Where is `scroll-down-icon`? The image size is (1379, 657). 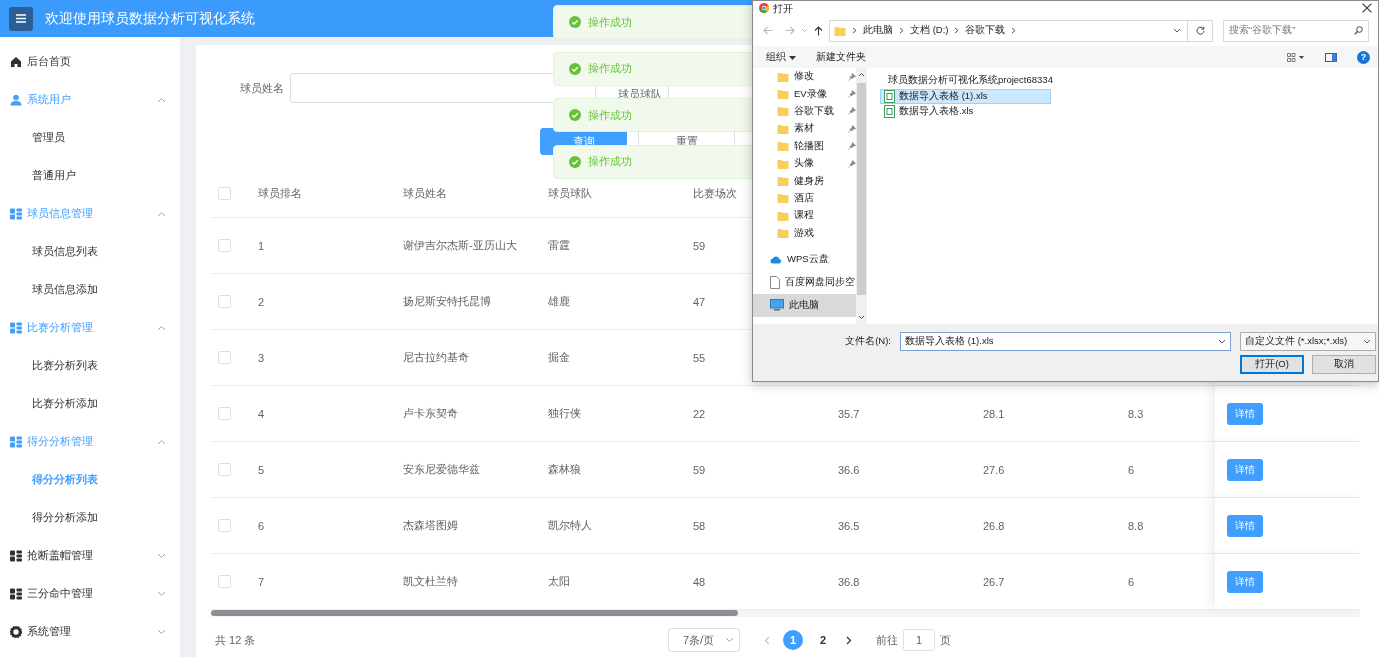 scroll-down-icon is located at coordinates (861, 317).